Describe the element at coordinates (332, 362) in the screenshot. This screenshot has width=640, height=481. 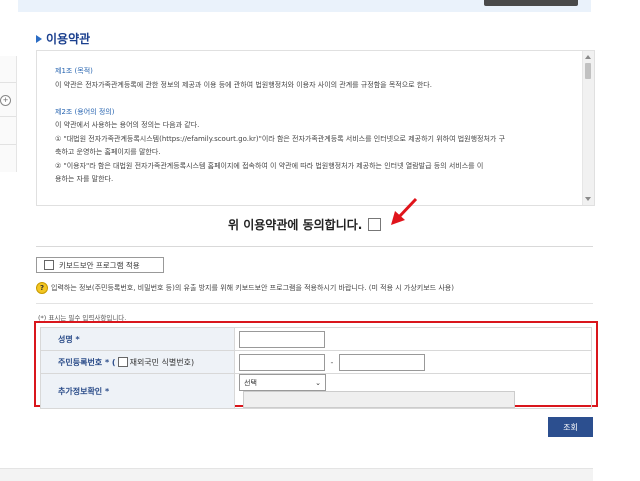
I see `rrn-dash: -` at that location.